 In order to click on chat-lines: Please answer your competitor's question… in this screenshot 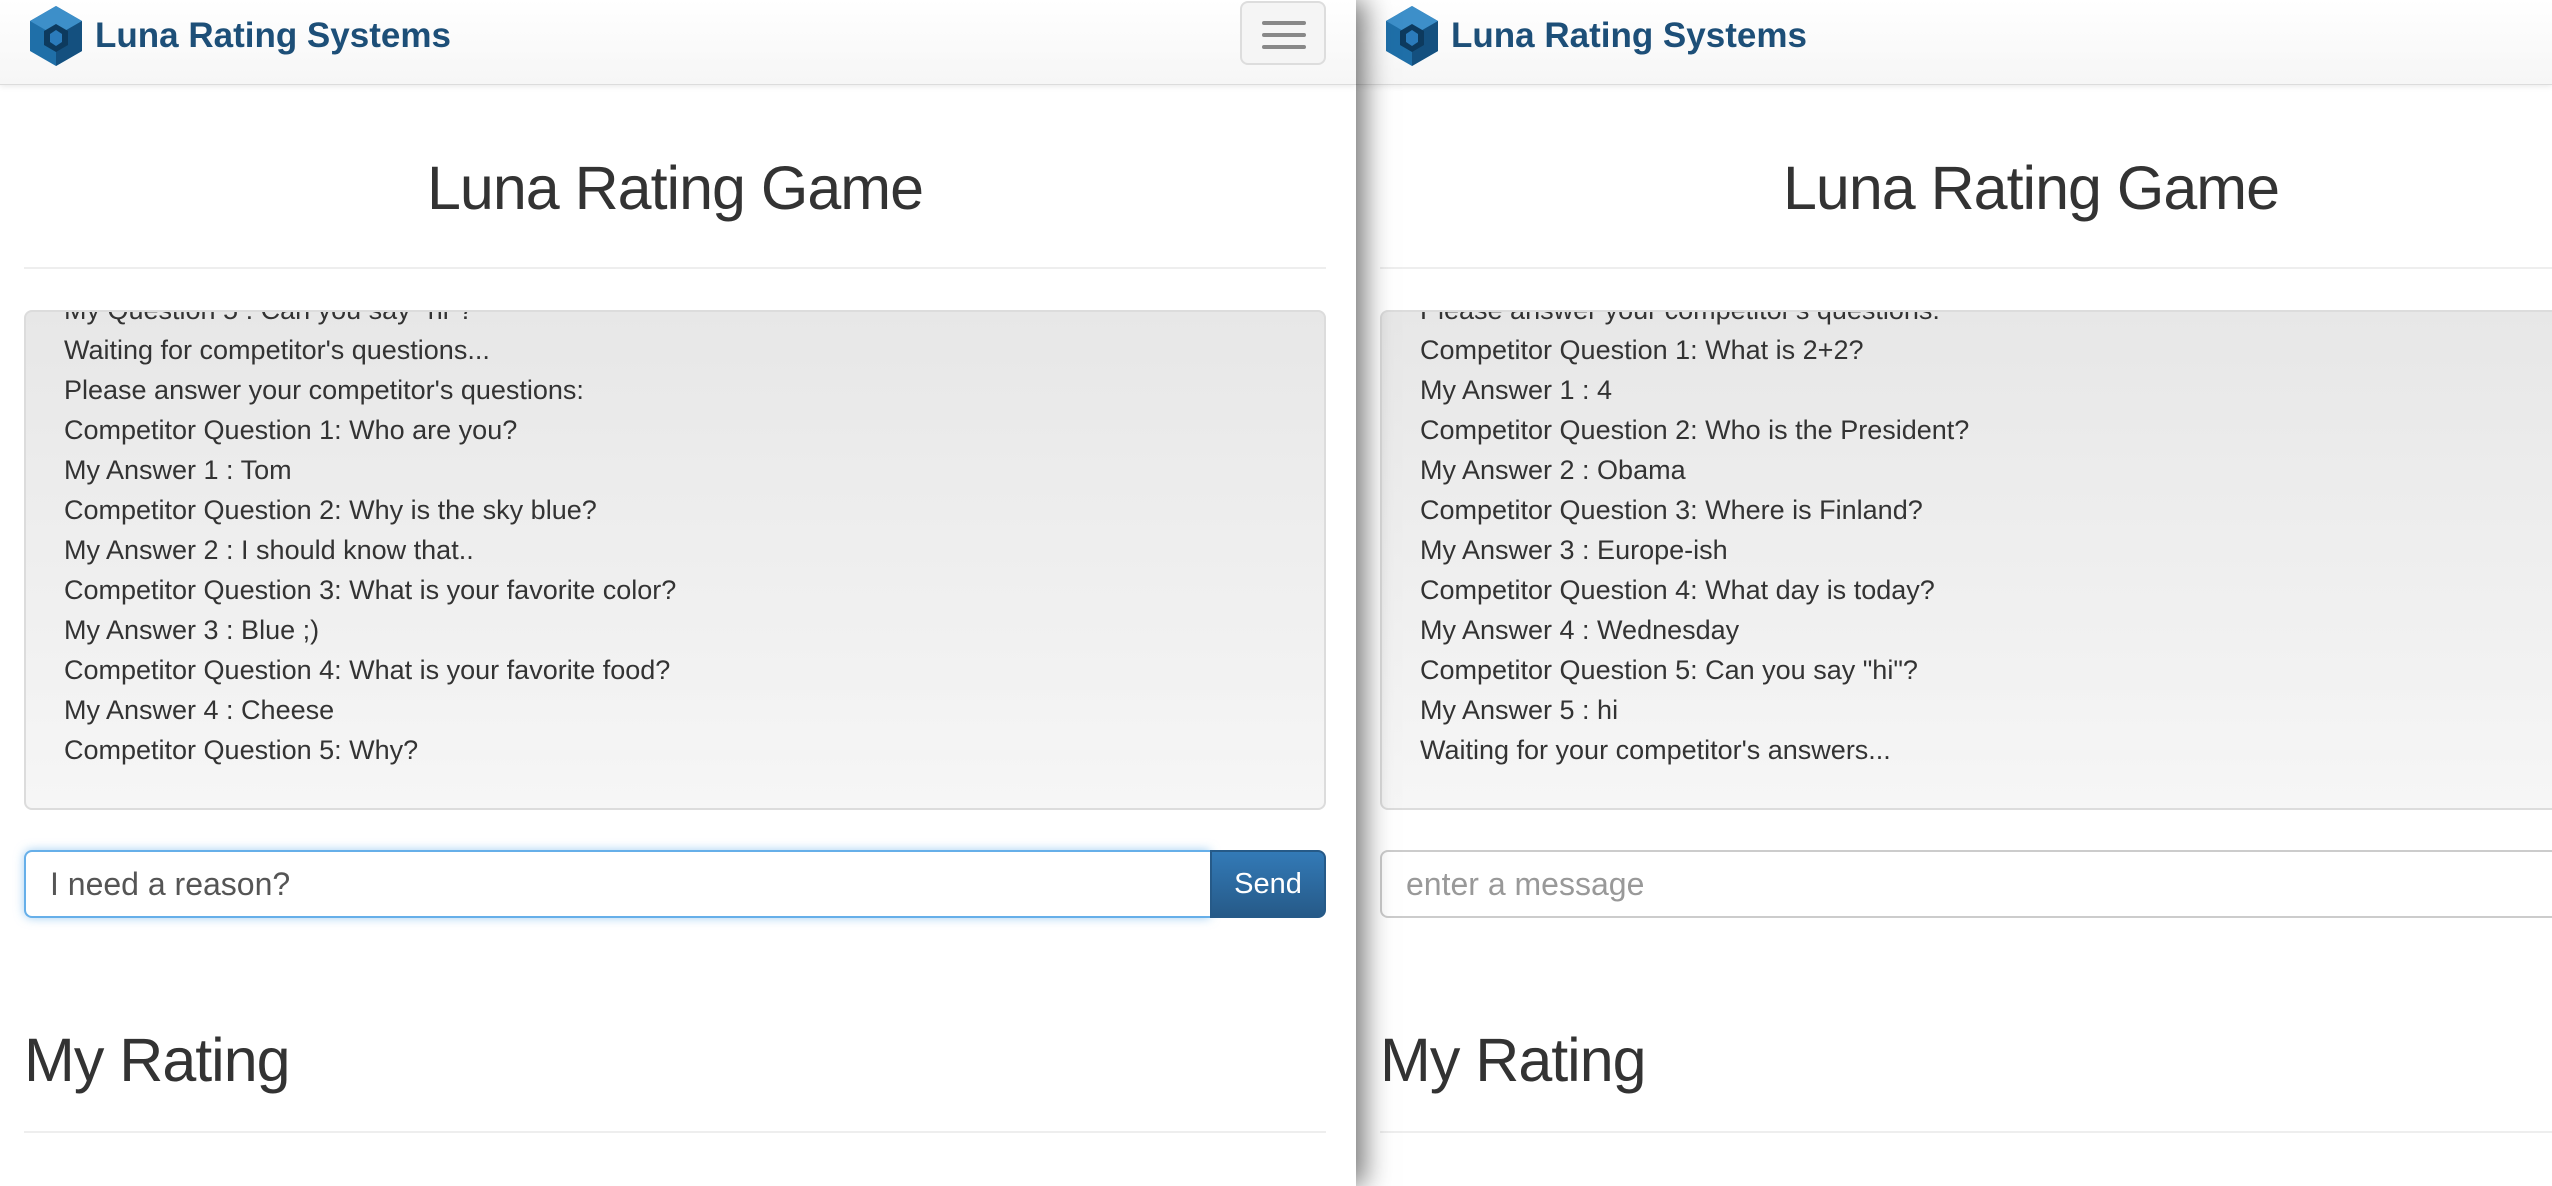, I will do `click(1695, 540)`.